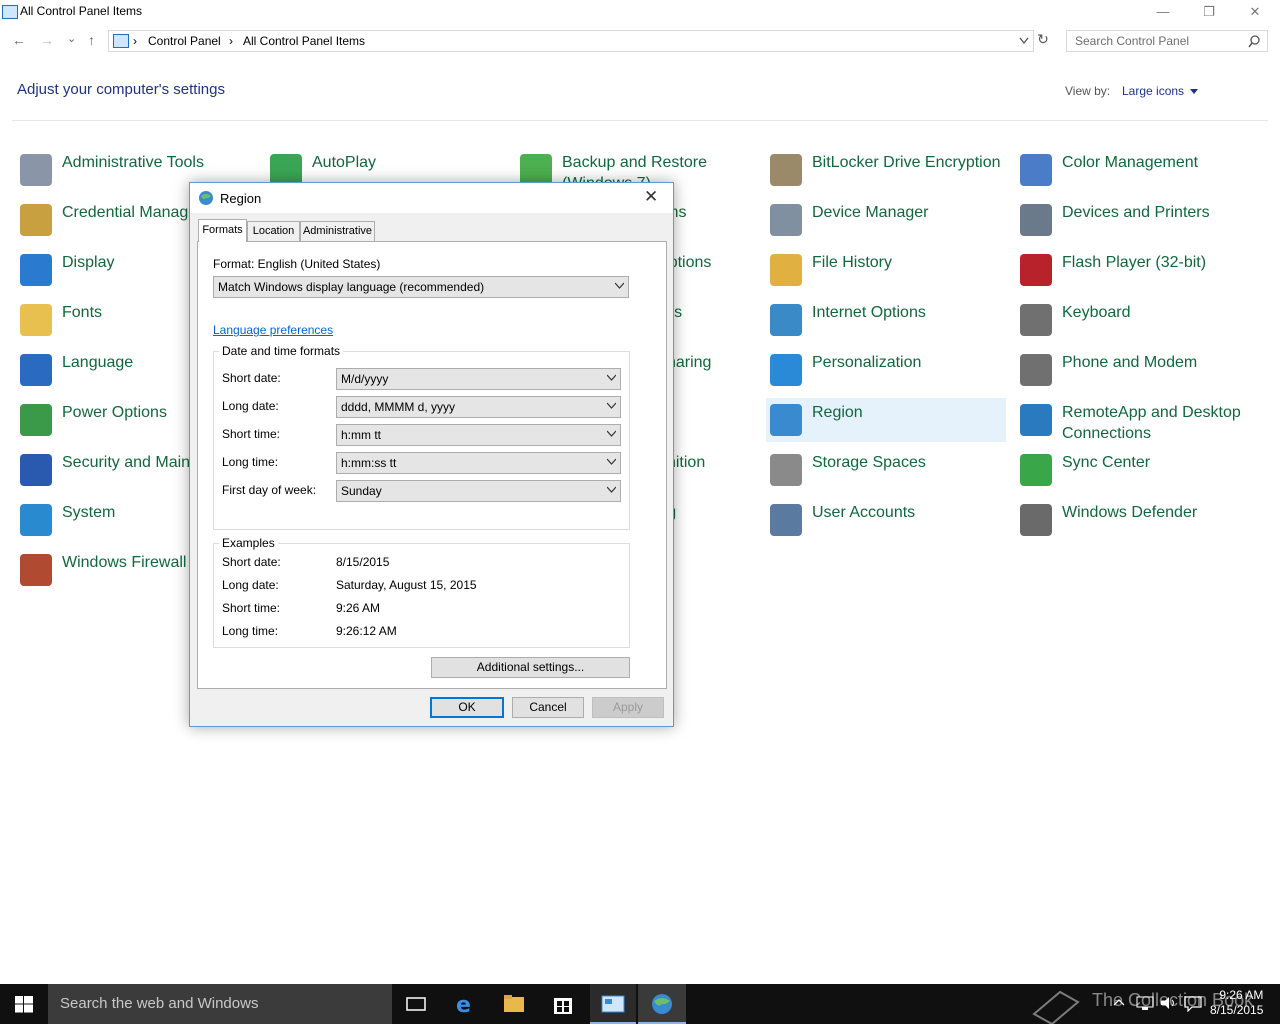 This screenshot has height=1024, width=1280. What do you see at coordinates (867, 362) in the screenshot?
I see `cp-item-label: Personalization` at bounding box center [867, 362].